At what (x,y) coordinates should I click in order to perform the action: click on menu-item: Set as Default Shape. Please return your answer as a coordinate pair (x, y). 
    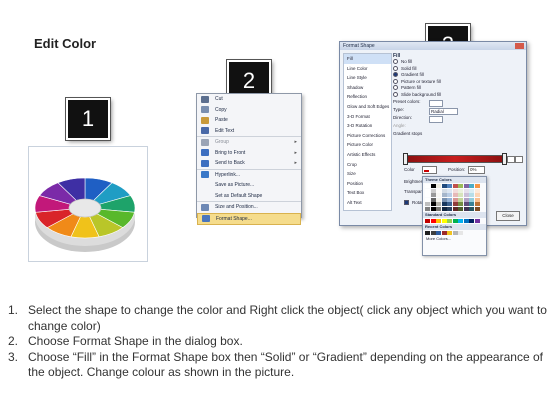
    Looking at the image, I should click on (249, 196).